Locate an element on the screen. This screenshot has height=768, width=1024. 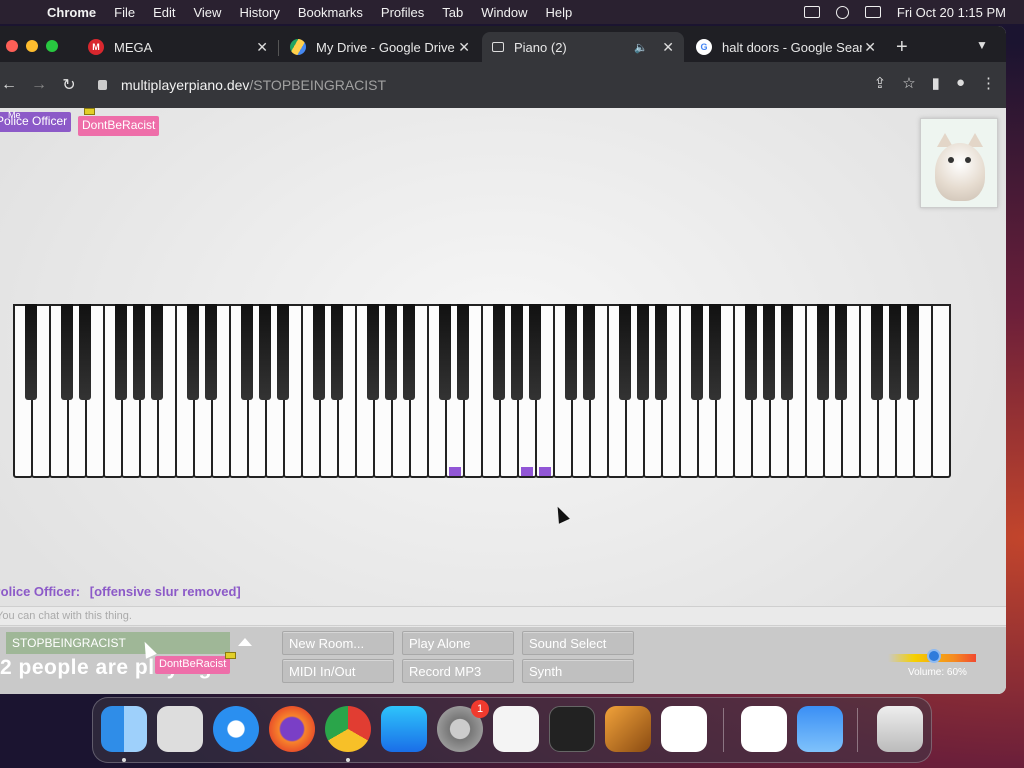
chrome-icon is located at coordinates (348, 729).